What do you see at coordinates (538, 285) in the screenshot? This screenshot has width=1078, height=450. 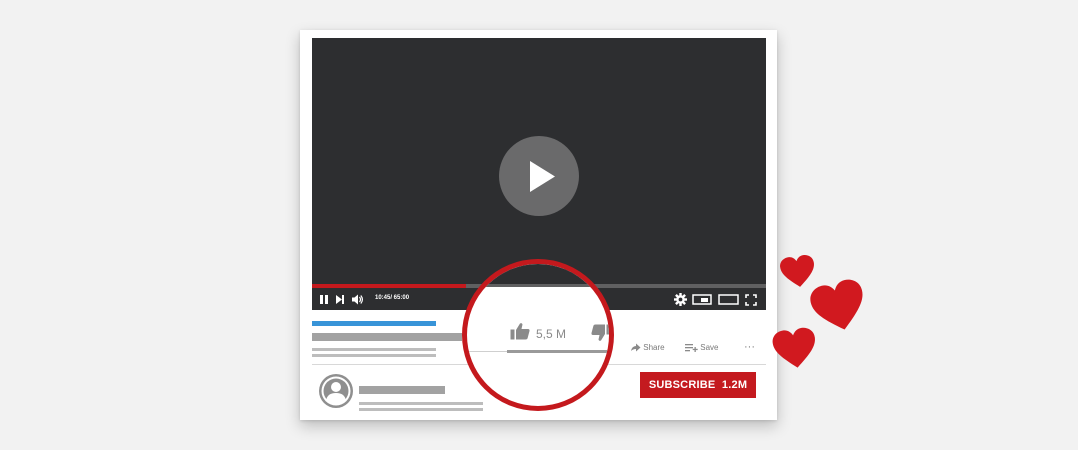 I see `magnified-progress-track` at bounding box center [538, 285].